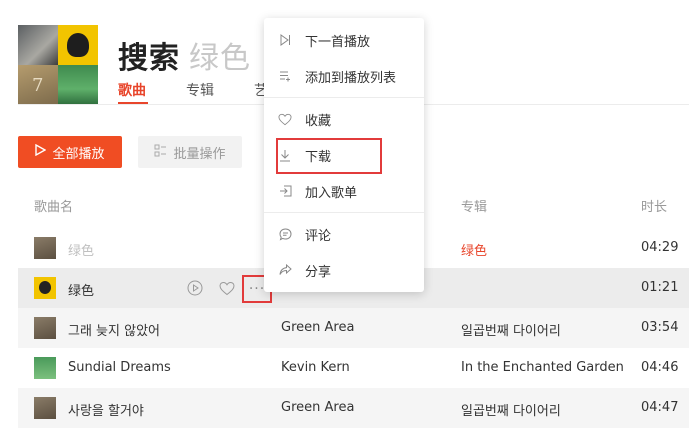 Image resolution: width=689 pixels, height=428 pixels. I want to click on play-all-button: 全部播放, so click(70, 152).